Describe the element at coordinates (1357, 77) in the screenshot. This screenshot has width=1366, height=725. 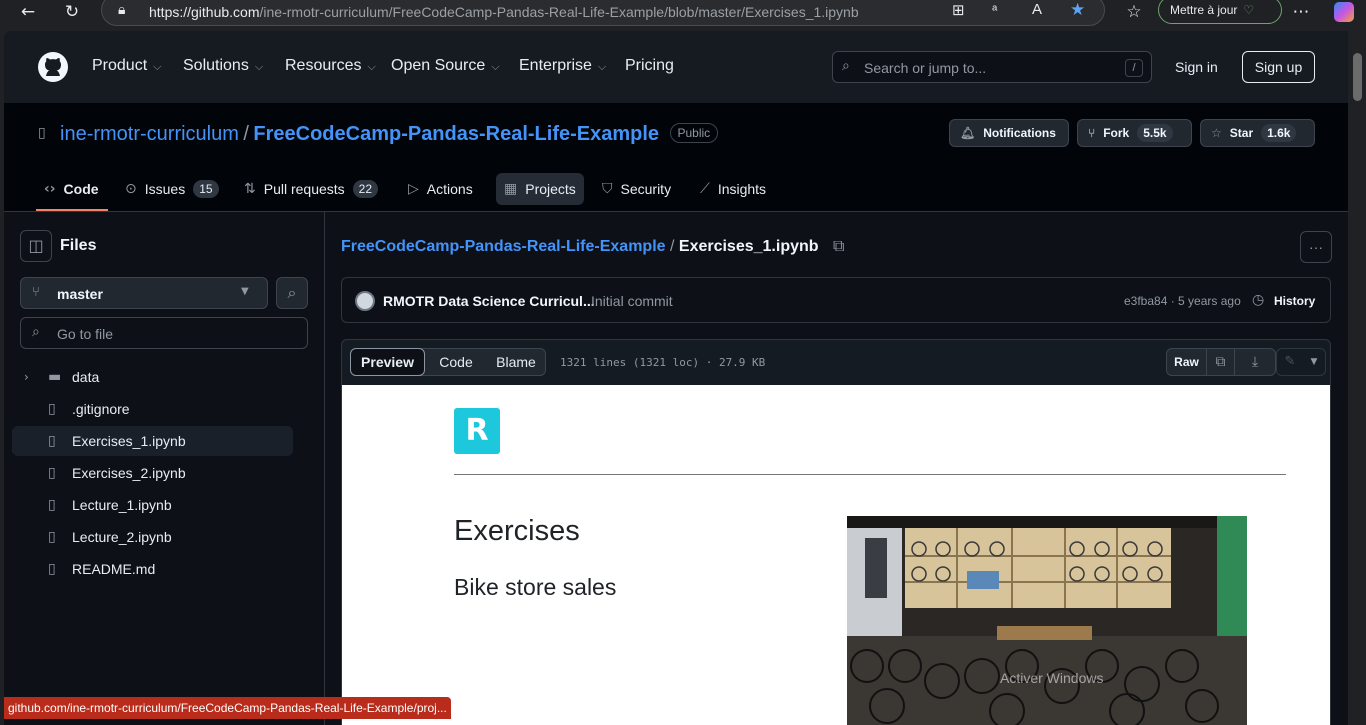
I see `scrollbar-thumb` at that location.